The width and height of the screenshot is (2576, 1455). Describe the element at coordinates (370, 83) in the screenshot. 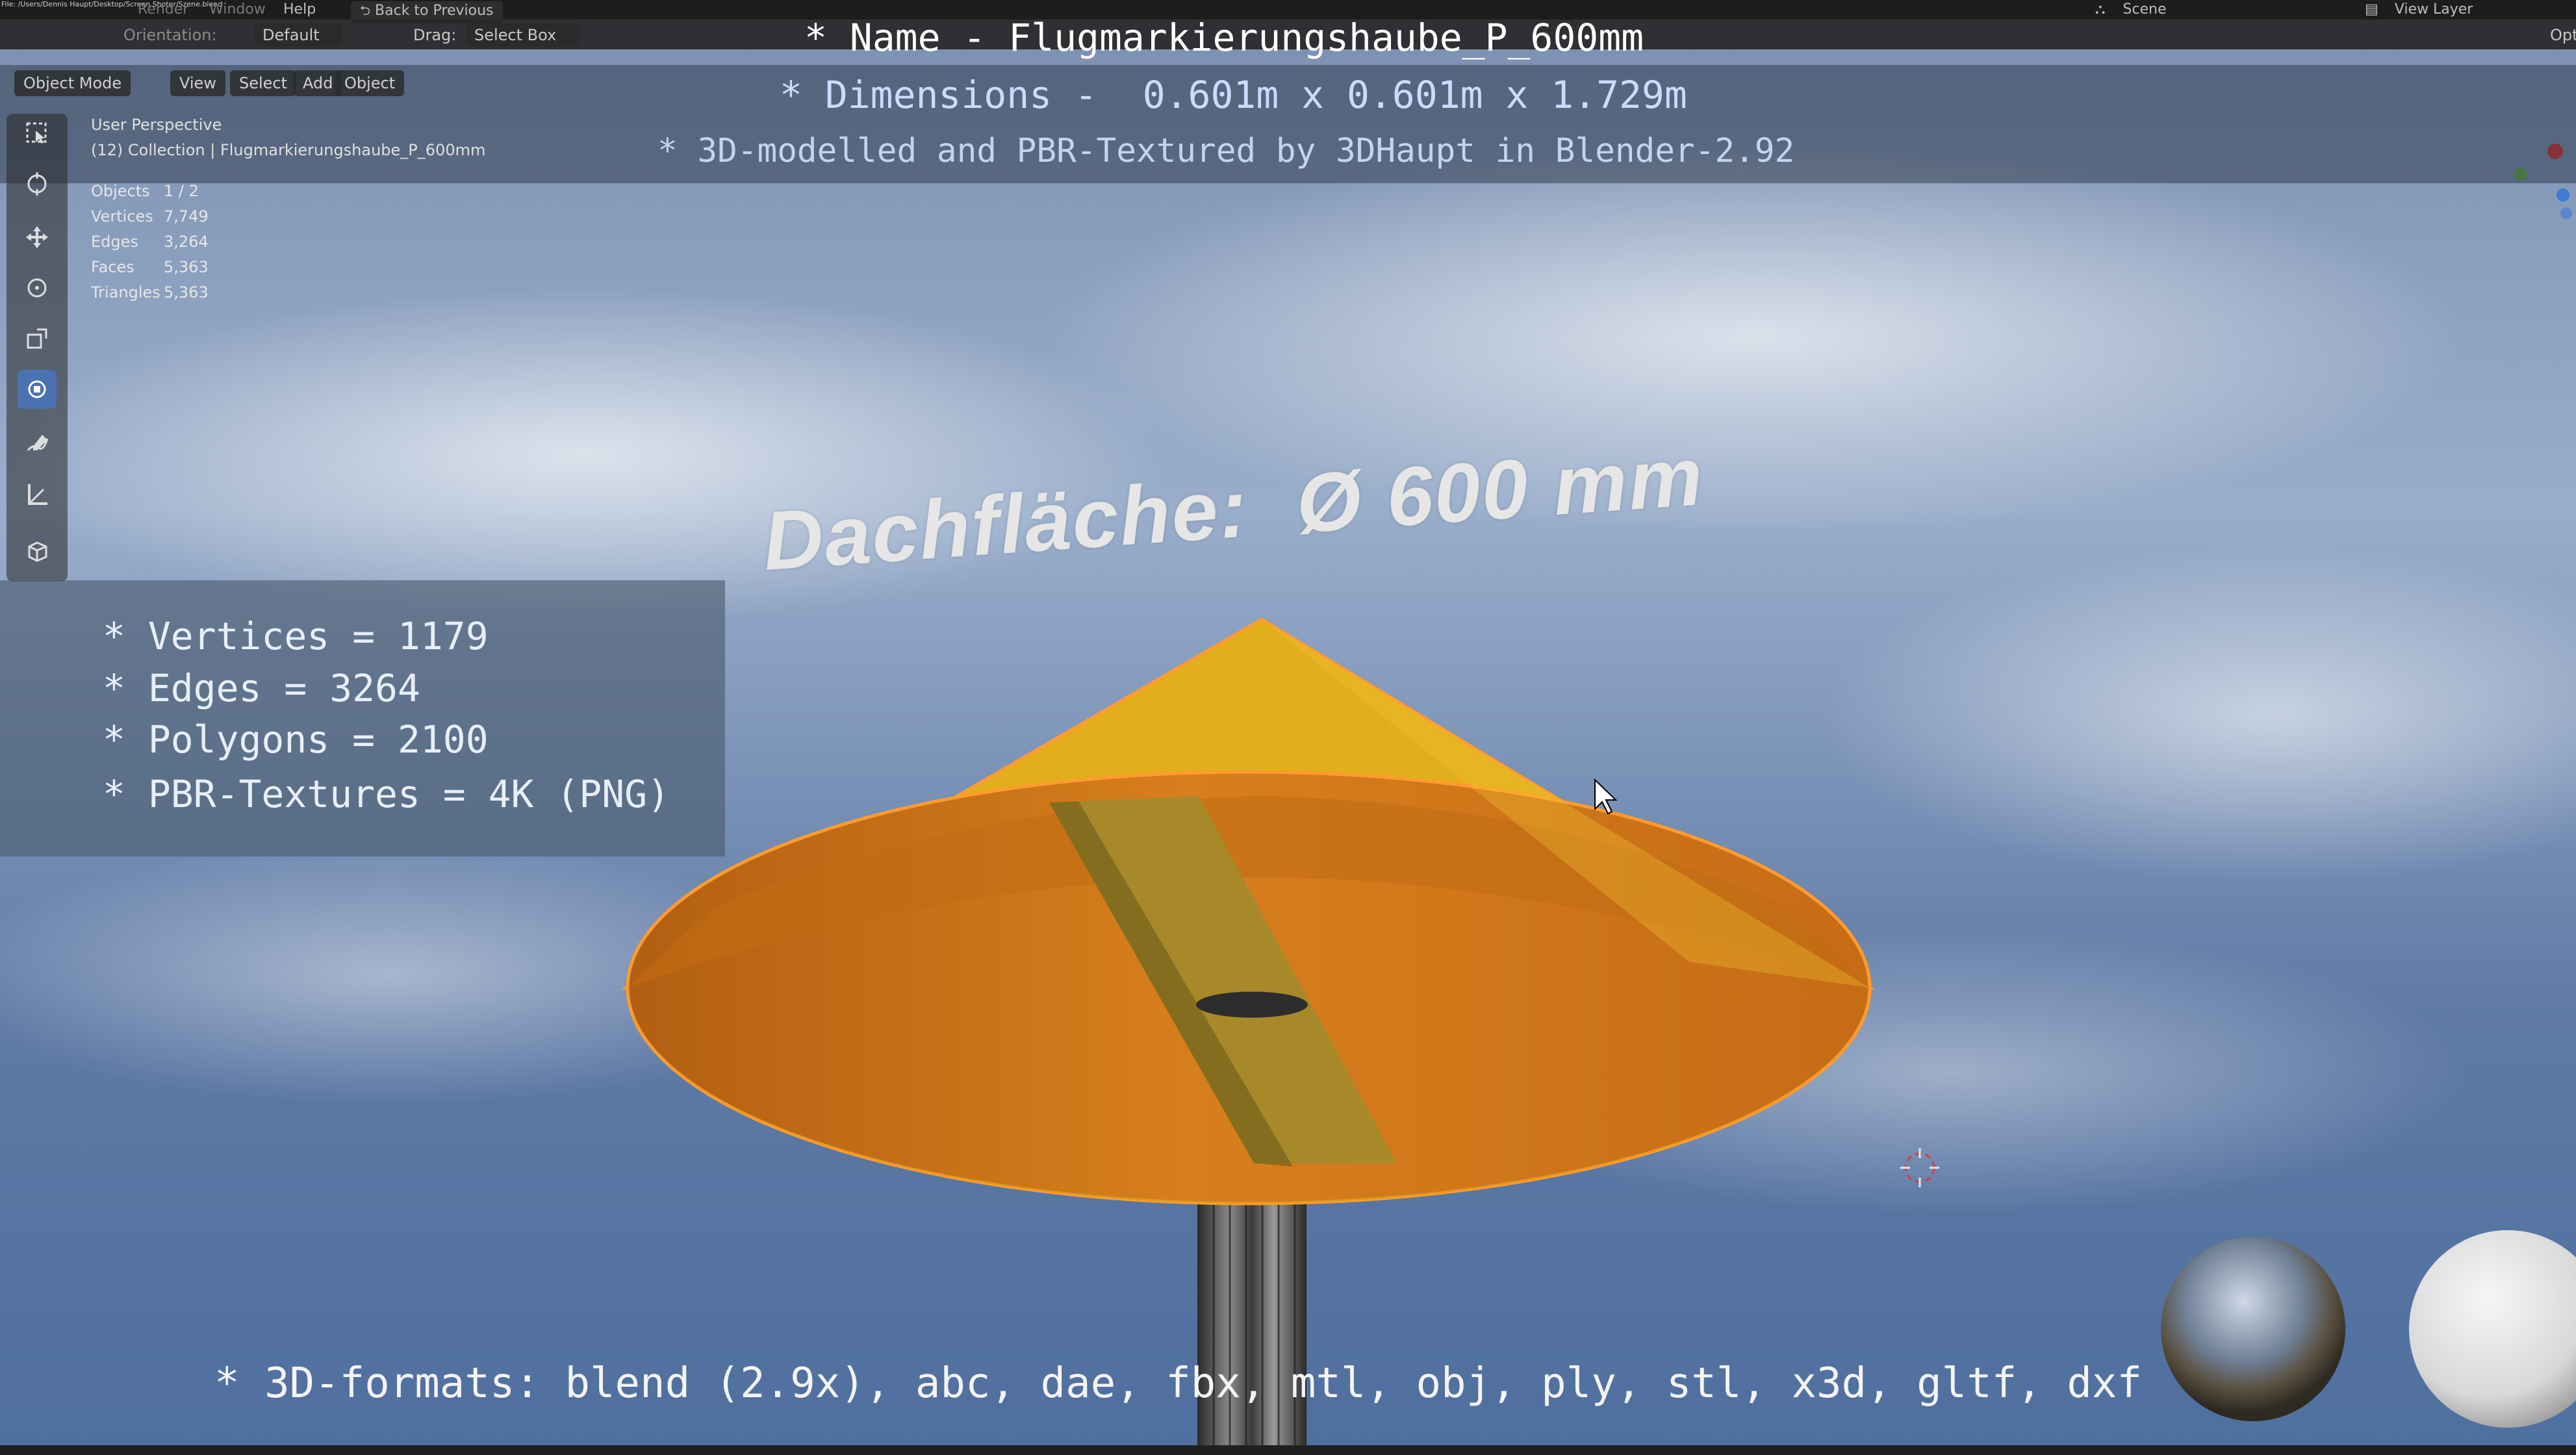

I see `object-menu: Object` at that location.